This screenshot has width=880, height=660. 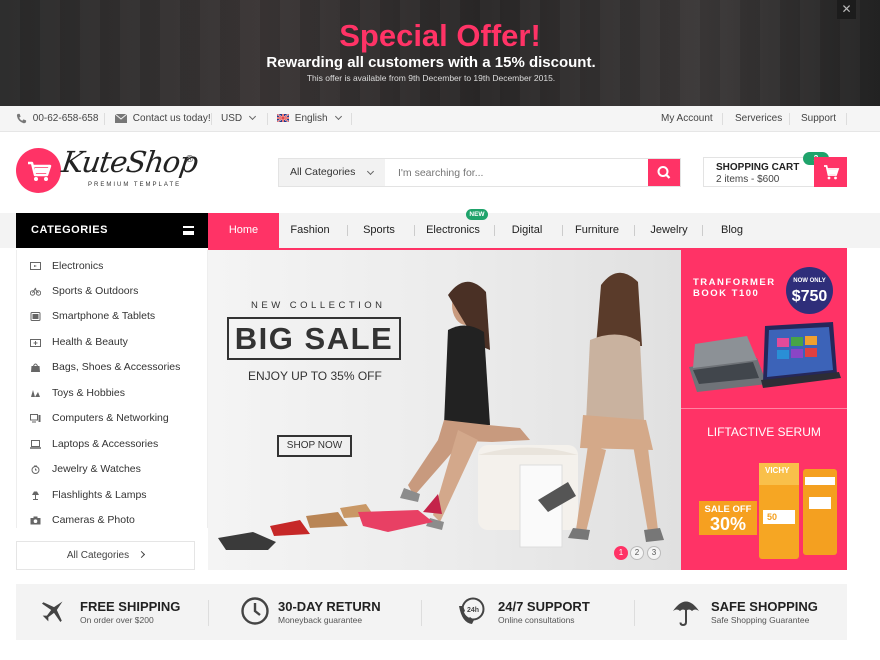 I want to click on search-button, so click(x=664, y=172).